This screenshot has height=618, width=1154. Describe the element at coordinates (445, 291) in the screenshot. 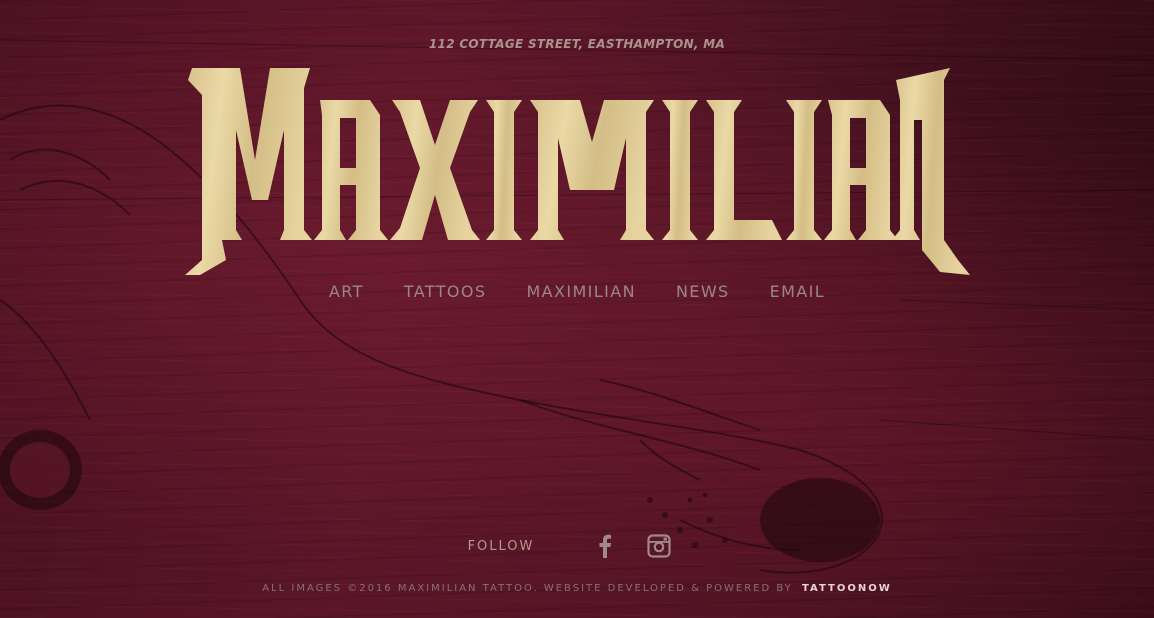

I see `nav-tattoos: TATTOOS` at that location.